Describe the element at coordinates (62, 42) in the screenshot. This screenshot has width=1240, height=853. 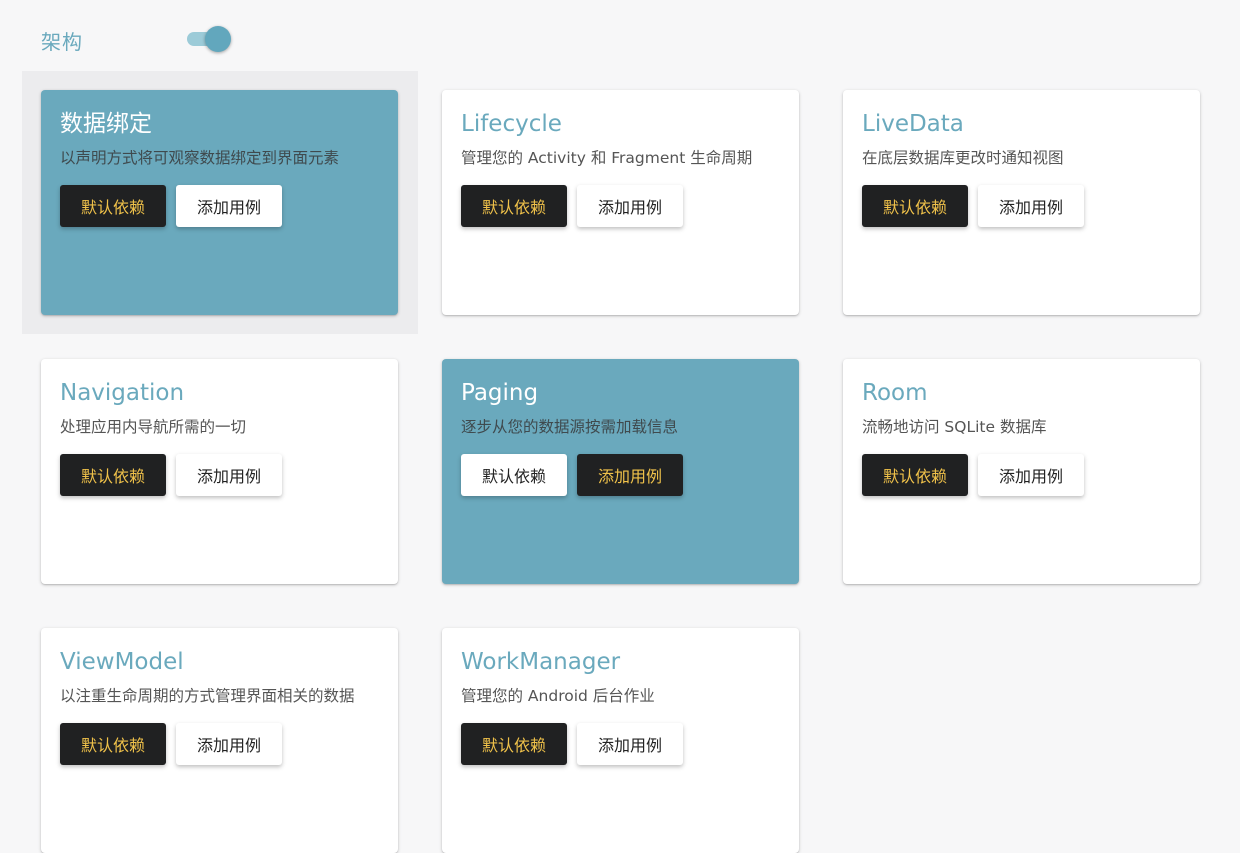
I see `section-title: 架构` at that location.